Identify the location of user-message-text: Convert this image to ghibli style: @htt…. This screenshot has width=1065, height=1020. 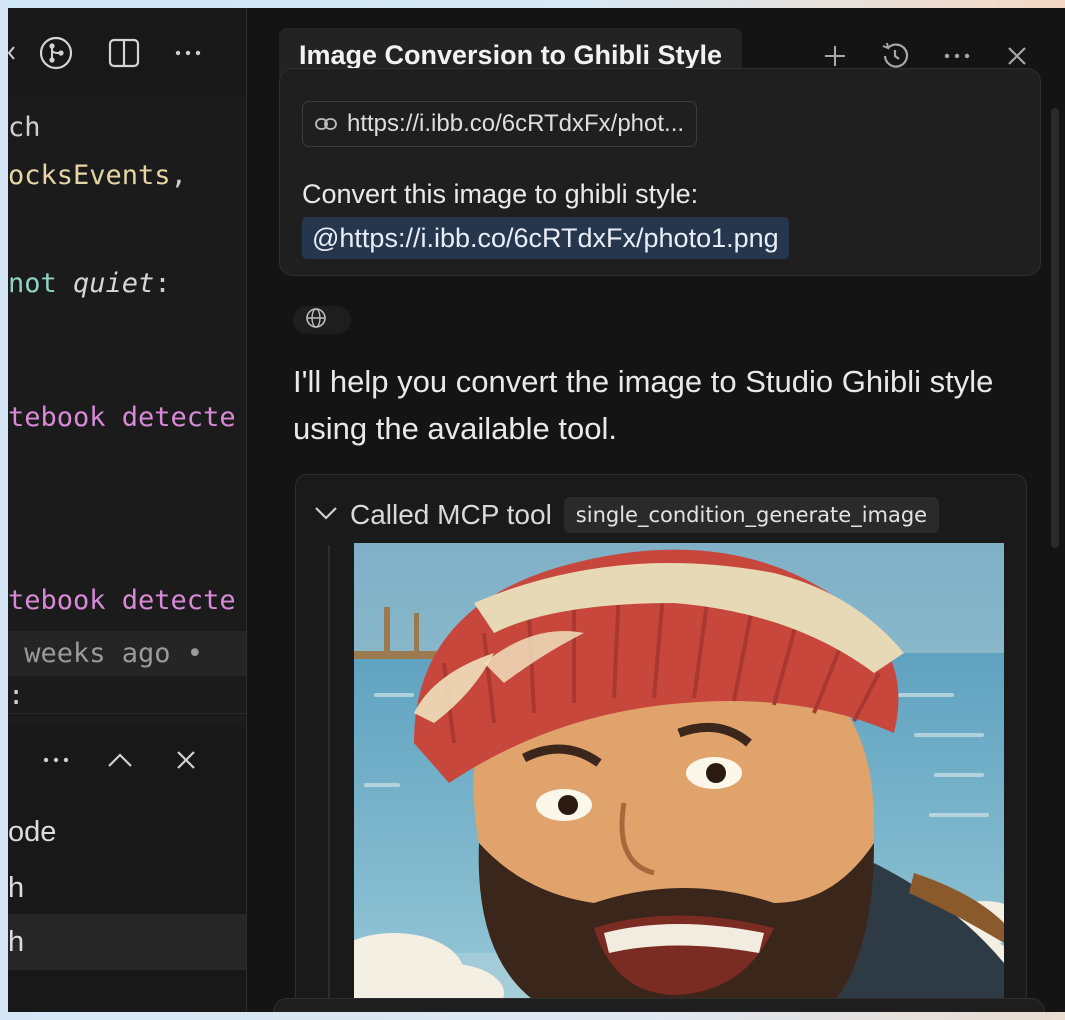
(662, 216).